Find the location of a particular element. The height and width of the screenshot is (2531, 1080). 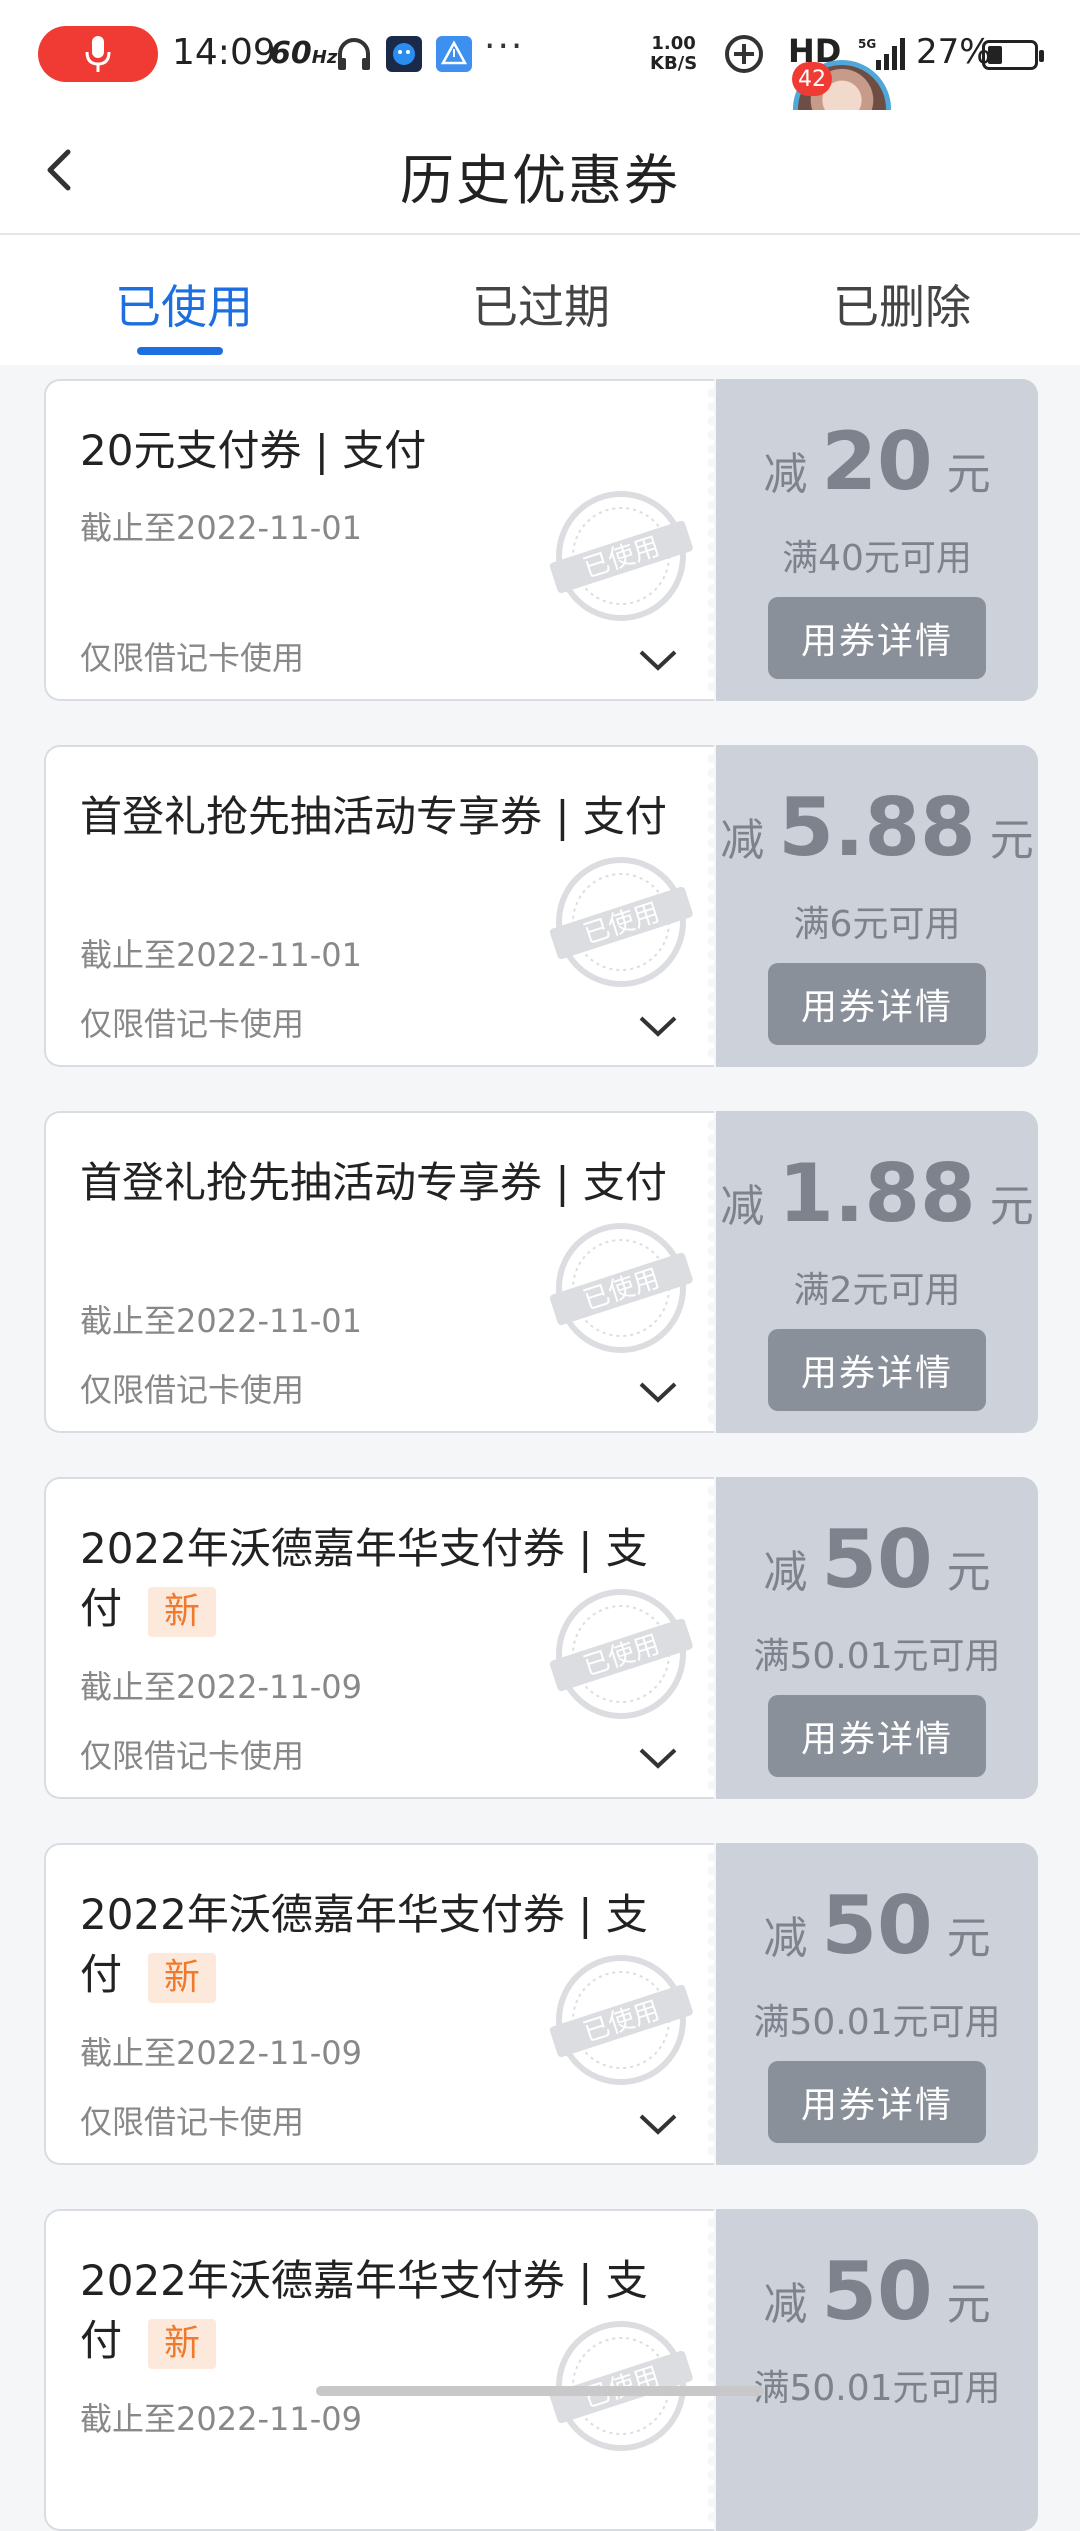

home-indicator is located at coordinates (540, 2391).